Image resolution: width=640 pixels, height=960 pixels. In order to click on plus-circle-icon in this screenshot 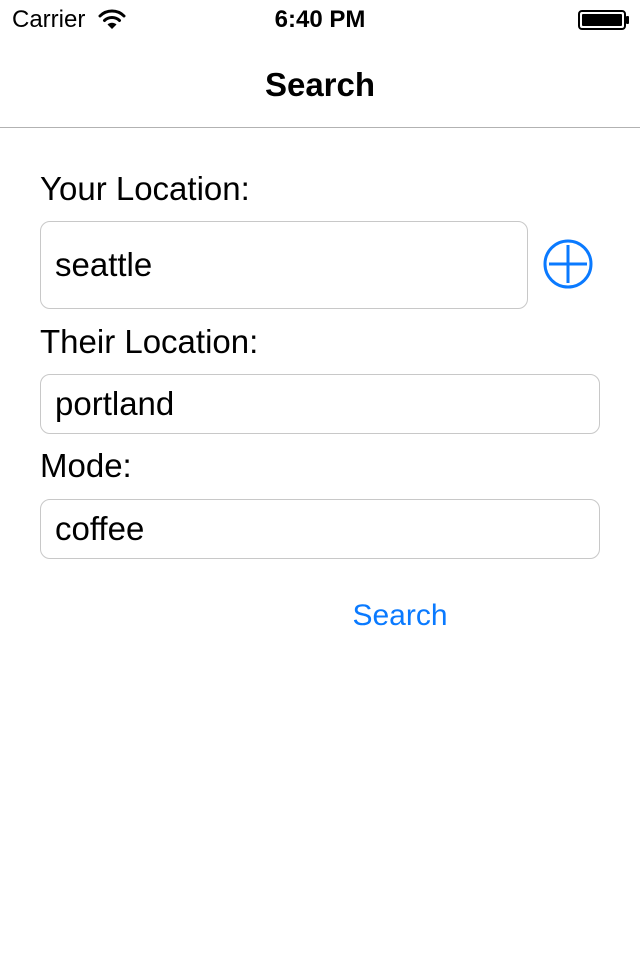, I will do `click(568, 264)`.